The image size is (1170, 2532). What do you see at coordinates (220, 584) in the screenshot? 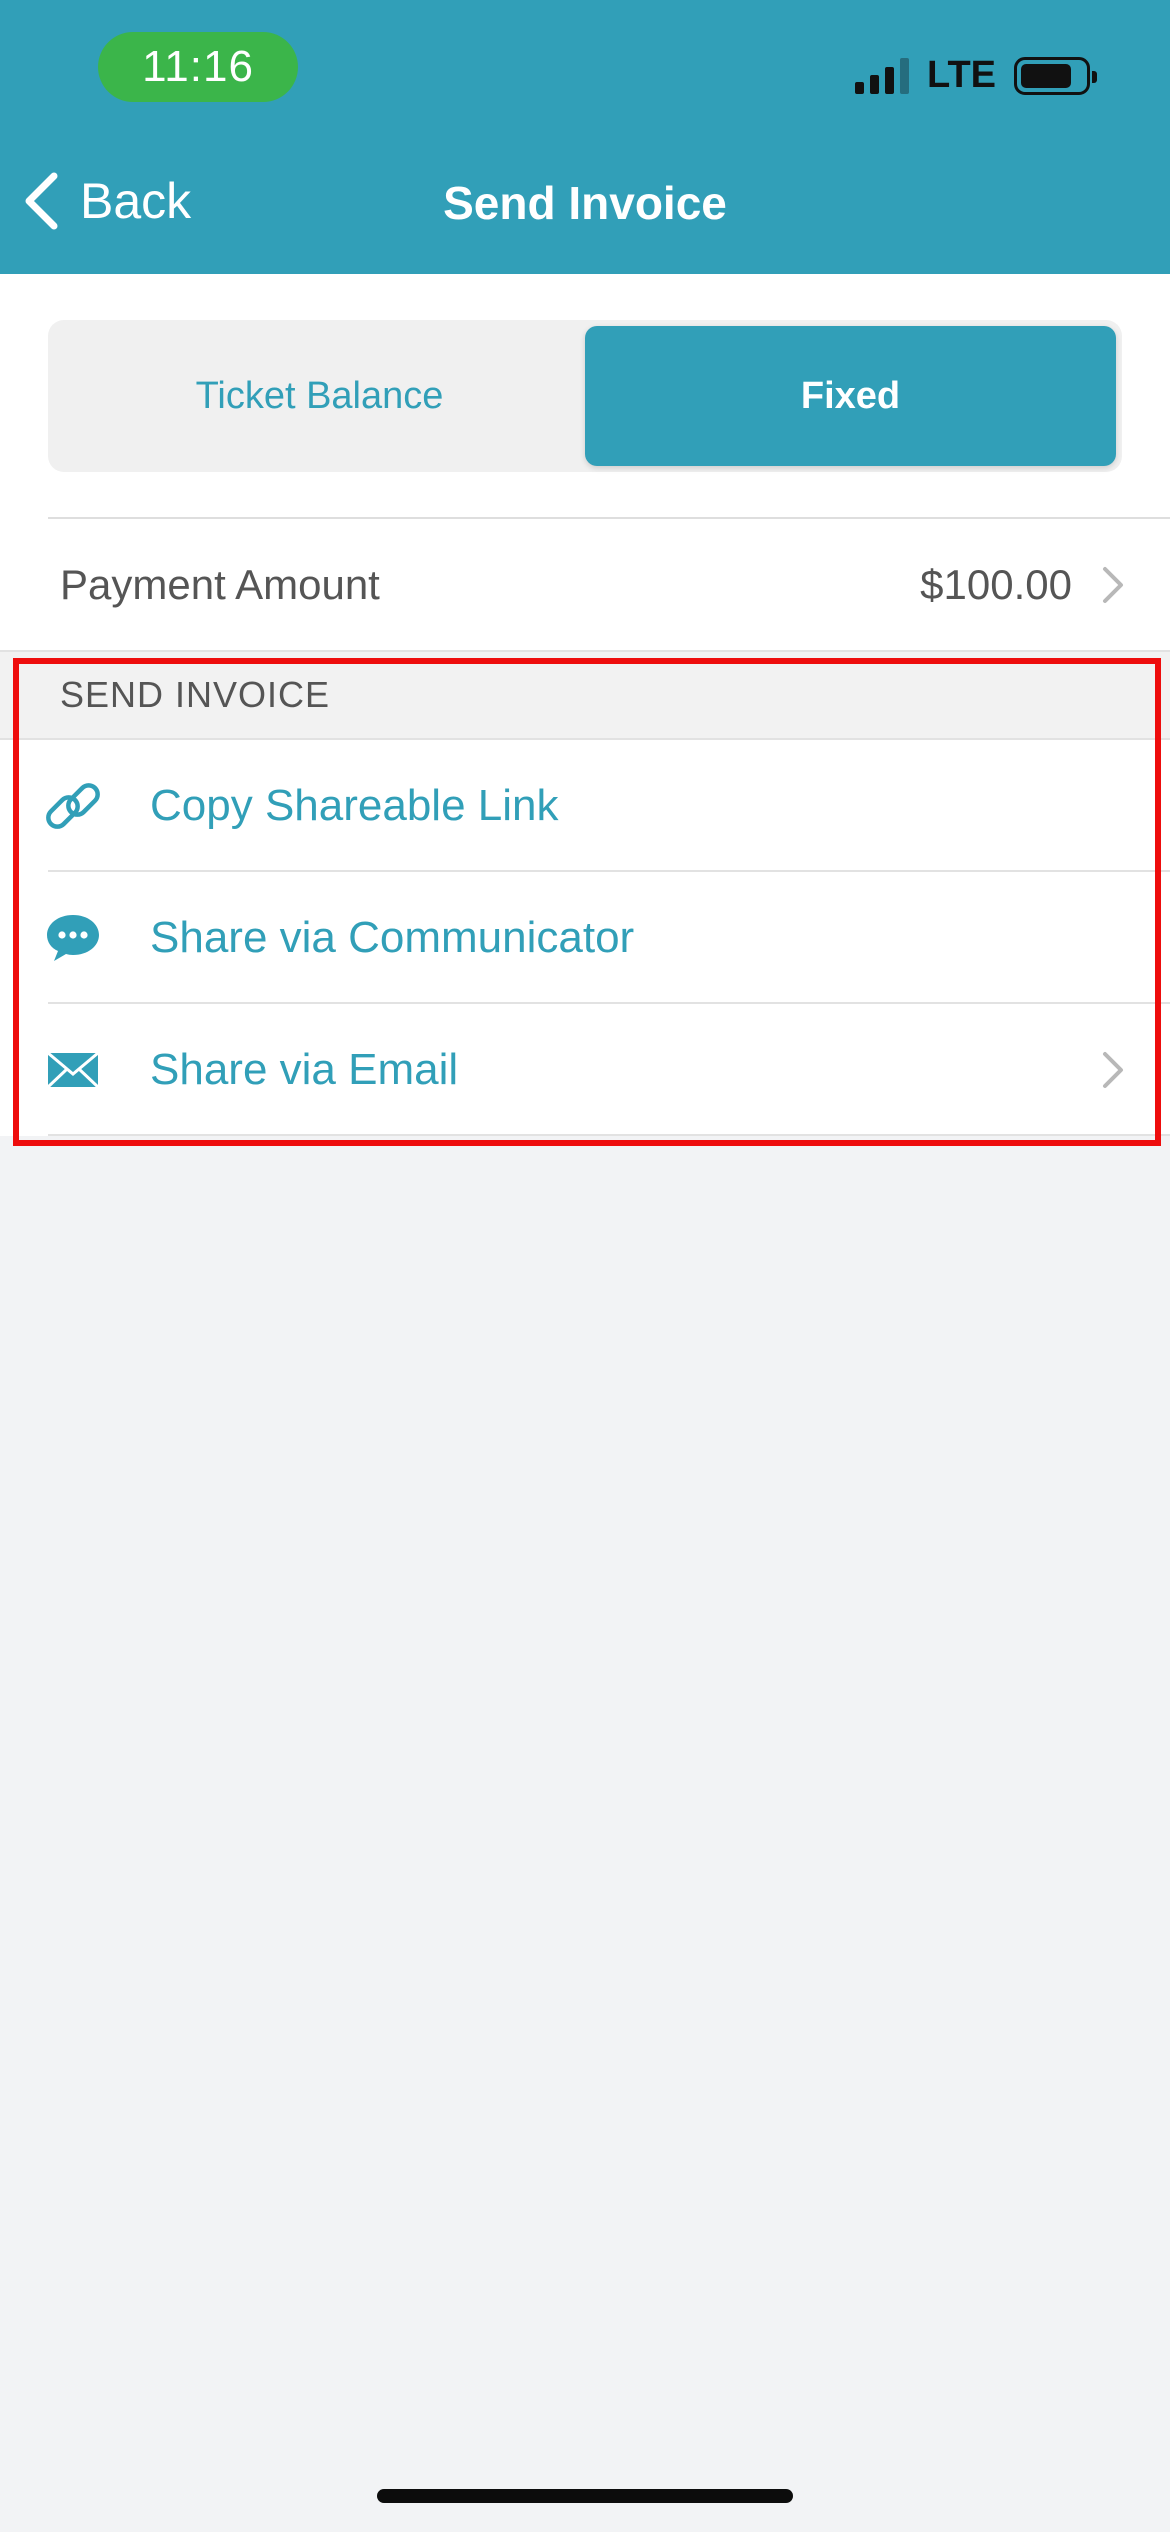
I see `payment-amount-label: Payment Amount` at bounding box center [220, 584].